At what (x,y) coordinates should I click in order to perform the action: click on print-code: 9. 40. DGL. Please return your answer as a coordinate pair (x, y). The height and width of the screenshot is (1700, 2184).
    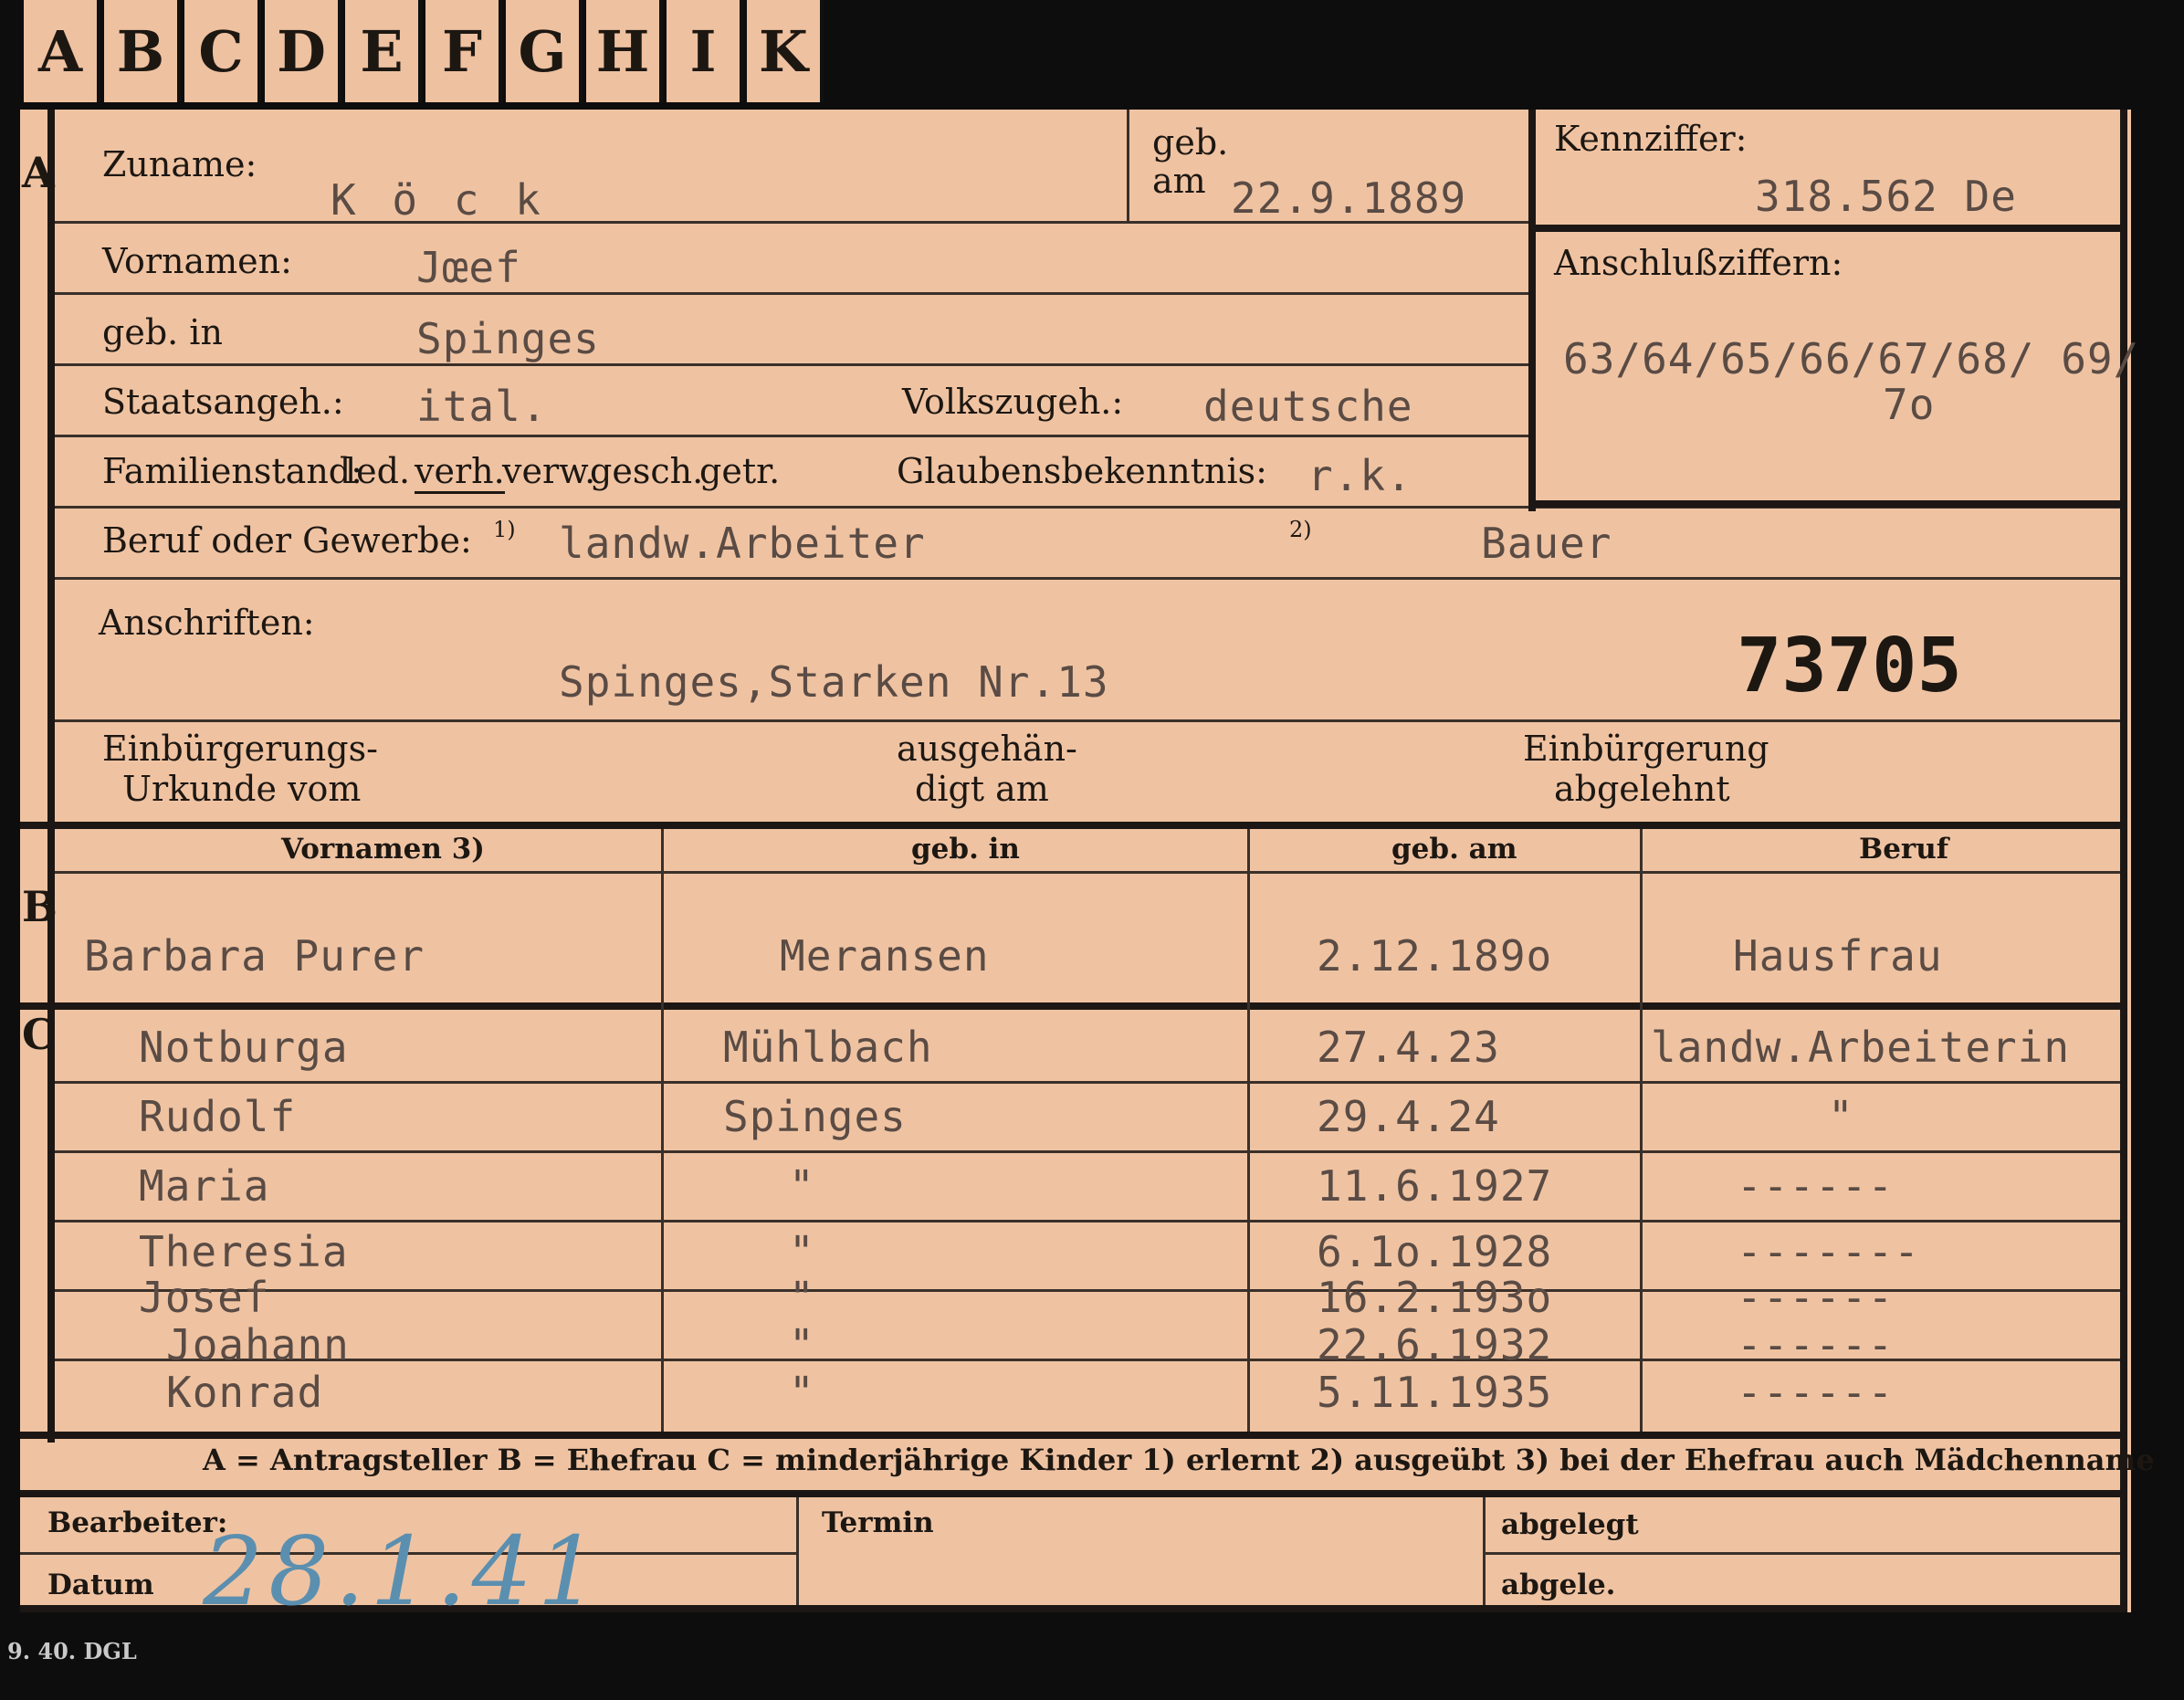
    Looking at the image, I should click on (72, 1651).